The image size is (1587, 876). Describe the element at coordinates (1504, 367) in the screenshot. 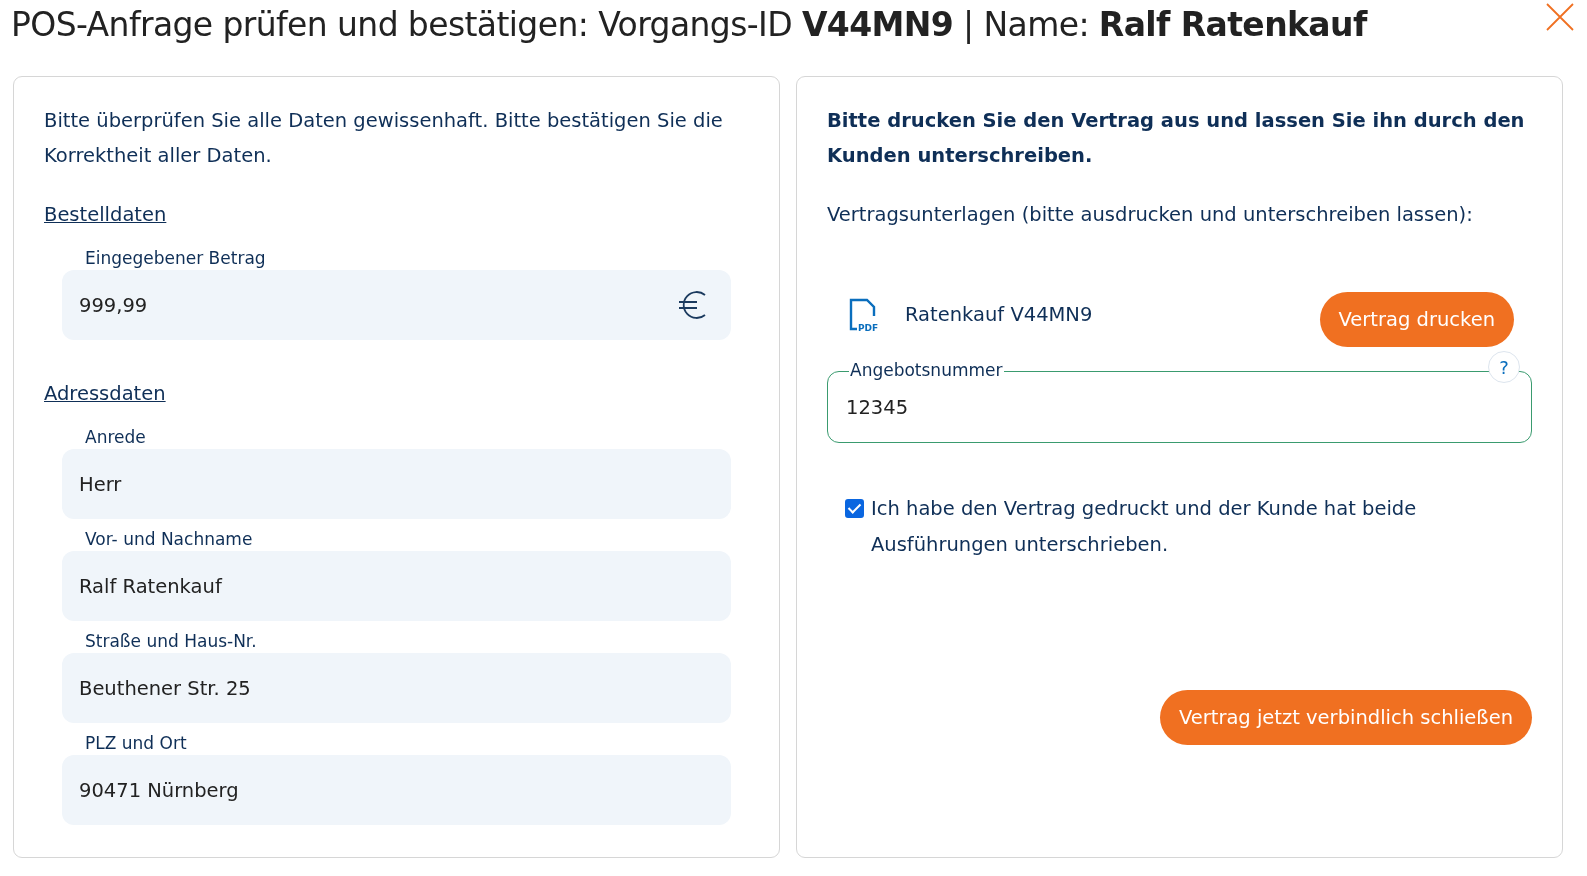

I see `help-icon: ?` at that location.